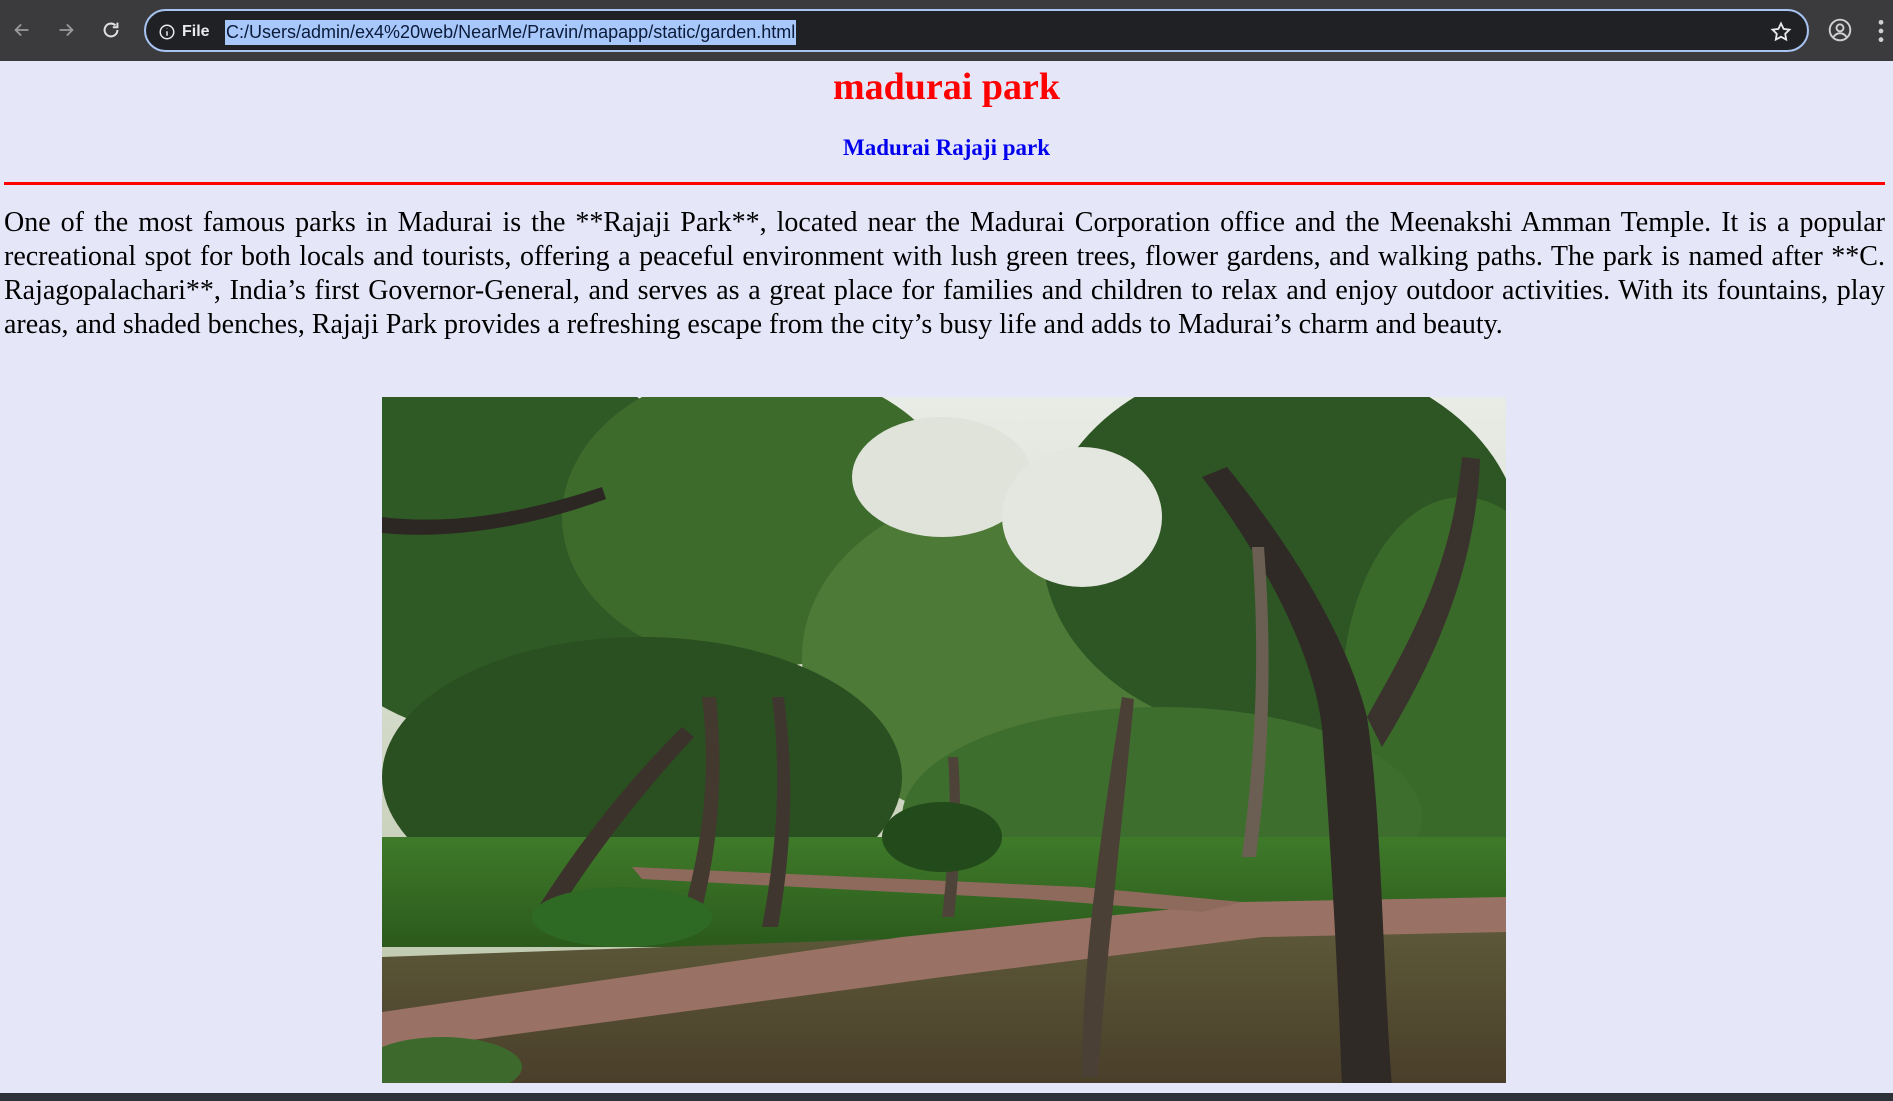  Describe the element at coordinates (946, 87) in the screenshot. I see `page-title: madurai park` at that location.